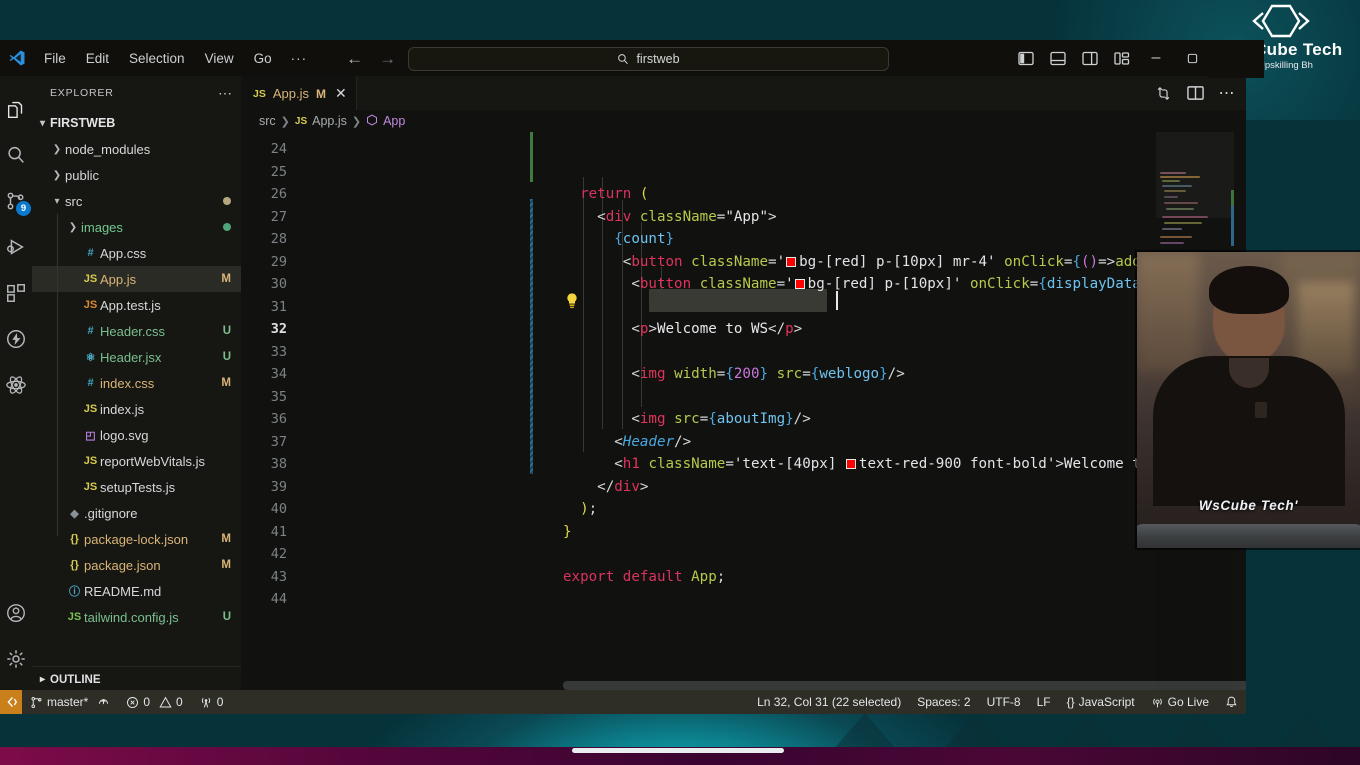  What do you see at coordinates (16, 201) in the screenshot?
I see `sidebar-item-source-control: 9` at bounding box center [16, 201].